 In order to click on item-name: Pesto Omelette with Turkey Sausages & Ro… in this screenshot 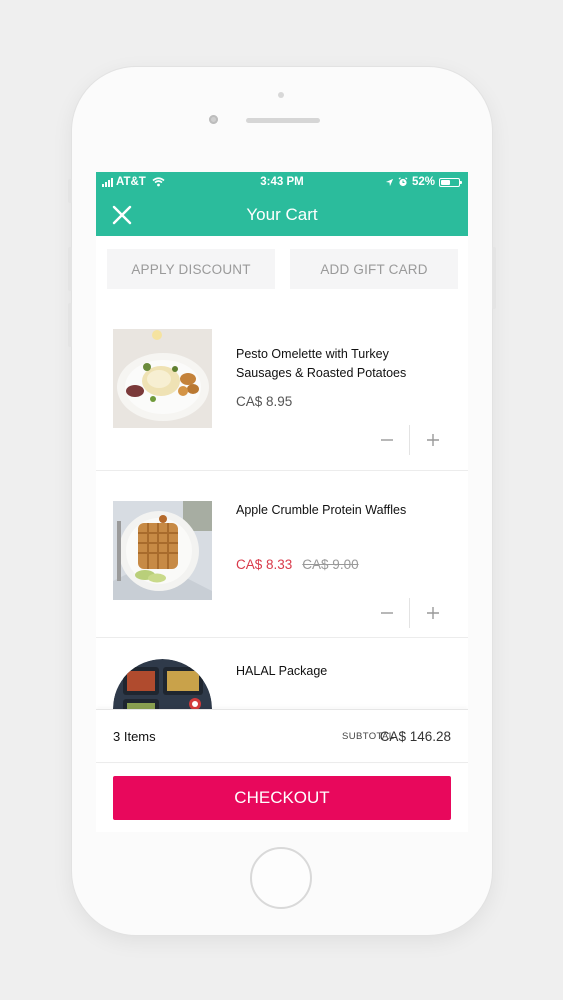, I will do `click(336, 364)`.